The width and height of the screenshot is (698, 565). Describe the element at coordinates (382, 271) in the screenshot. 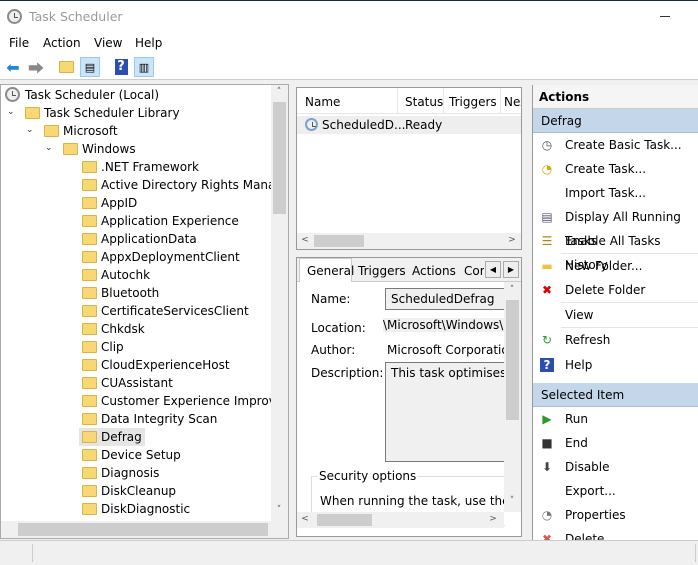

I see `tab-triggers: Triggers` at that location.